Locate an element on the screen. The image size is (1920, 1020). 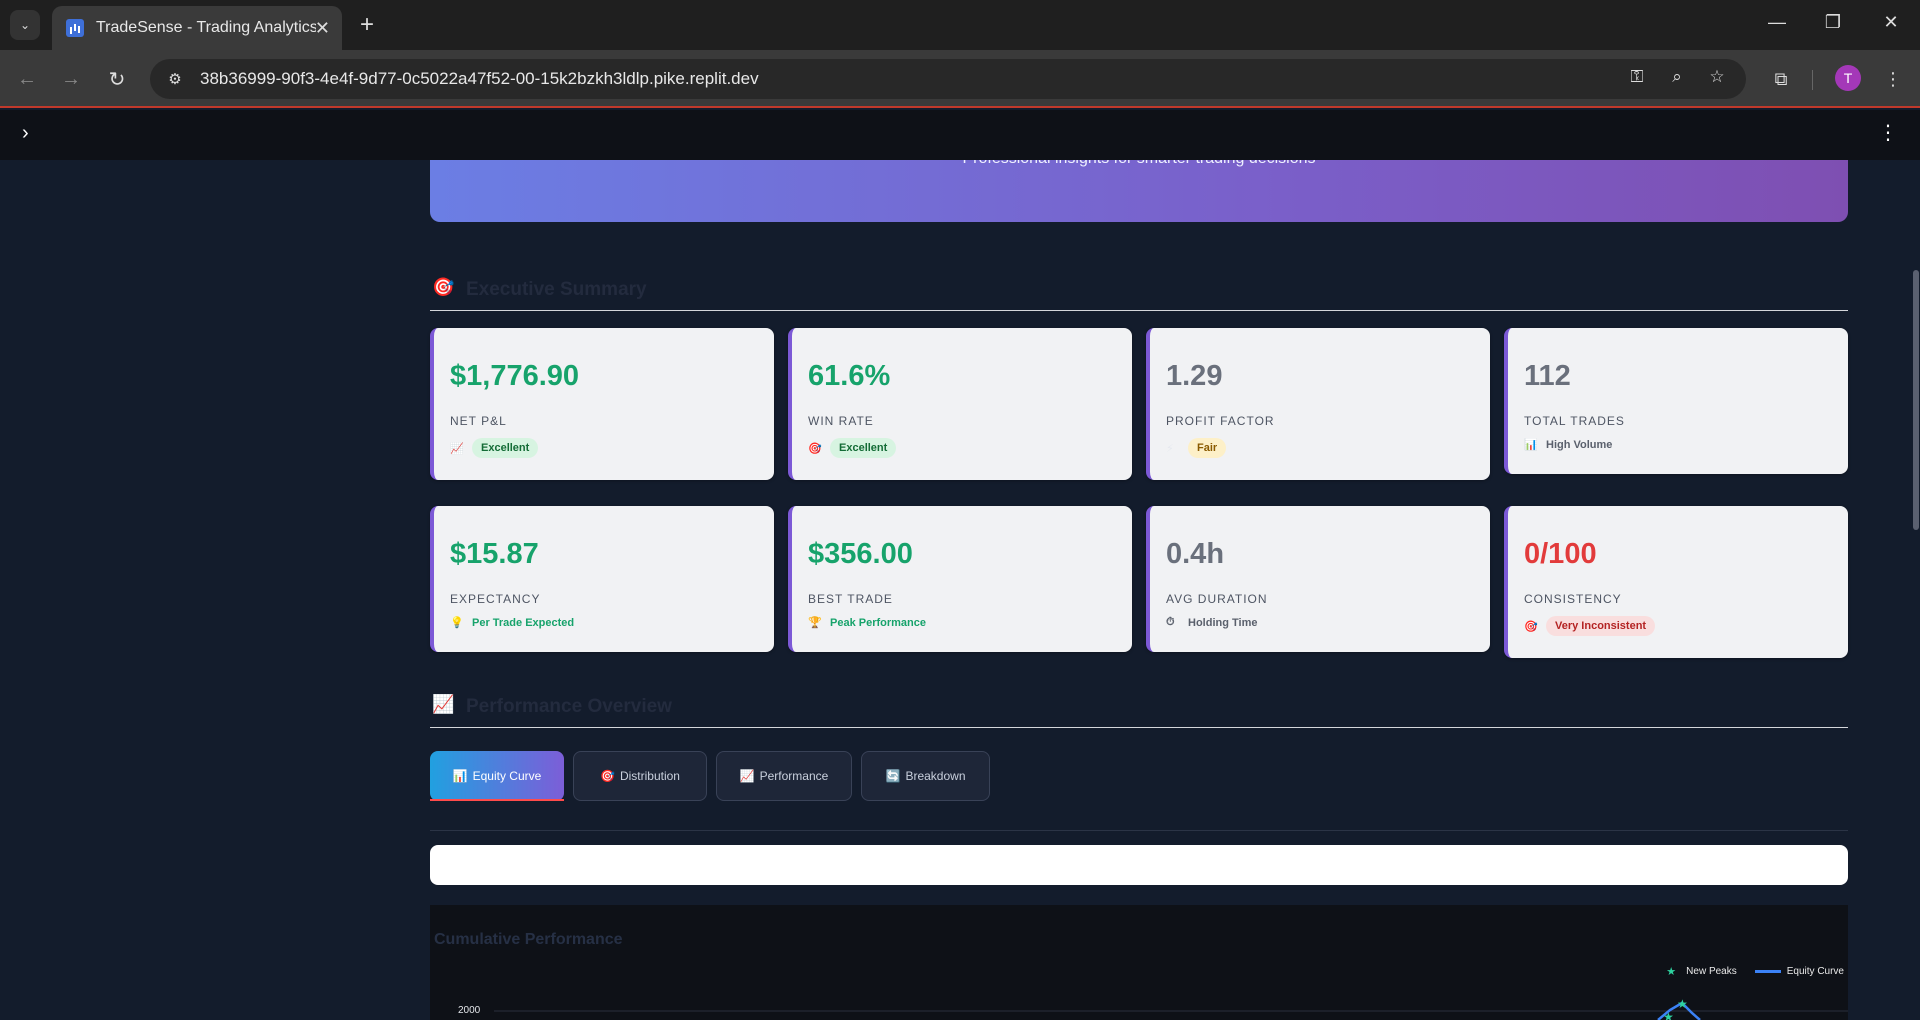
chevron-right-icon: › is located at coordinates (25, 133).